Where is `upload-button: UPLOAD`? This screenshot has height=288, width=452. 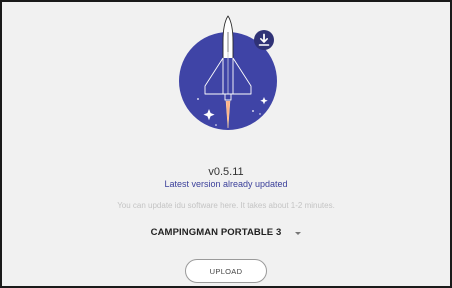 upload-button: UPLOAD is located at coordinates (226, 271).